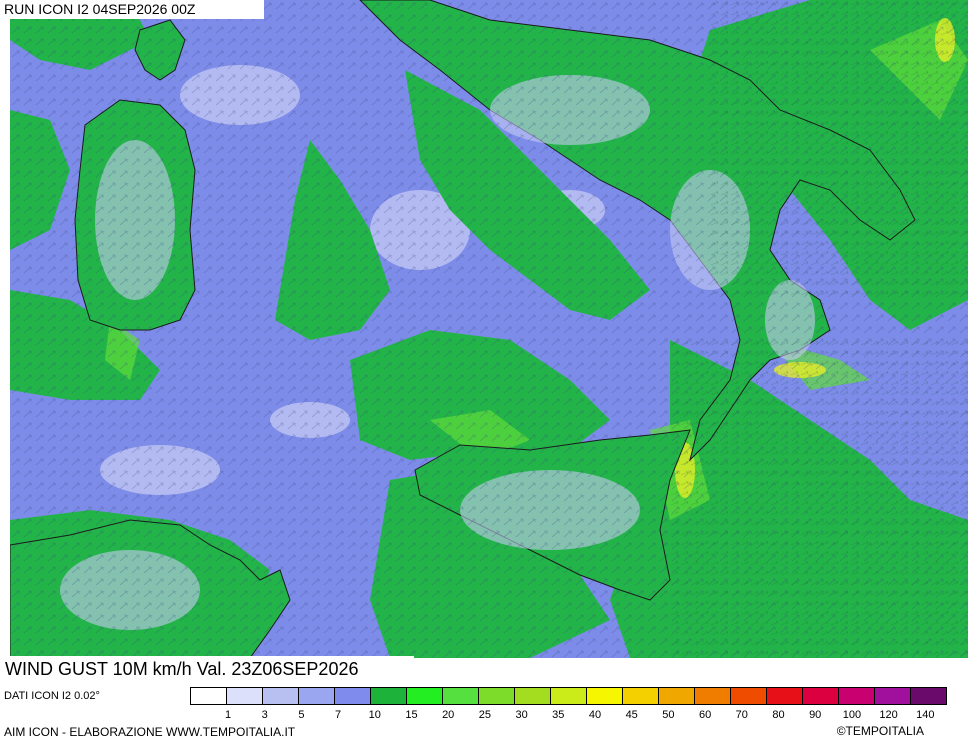  Describe the element at coordinates (925, 715) in the screenshot. I see `legend-tick-label: 140` at that location.